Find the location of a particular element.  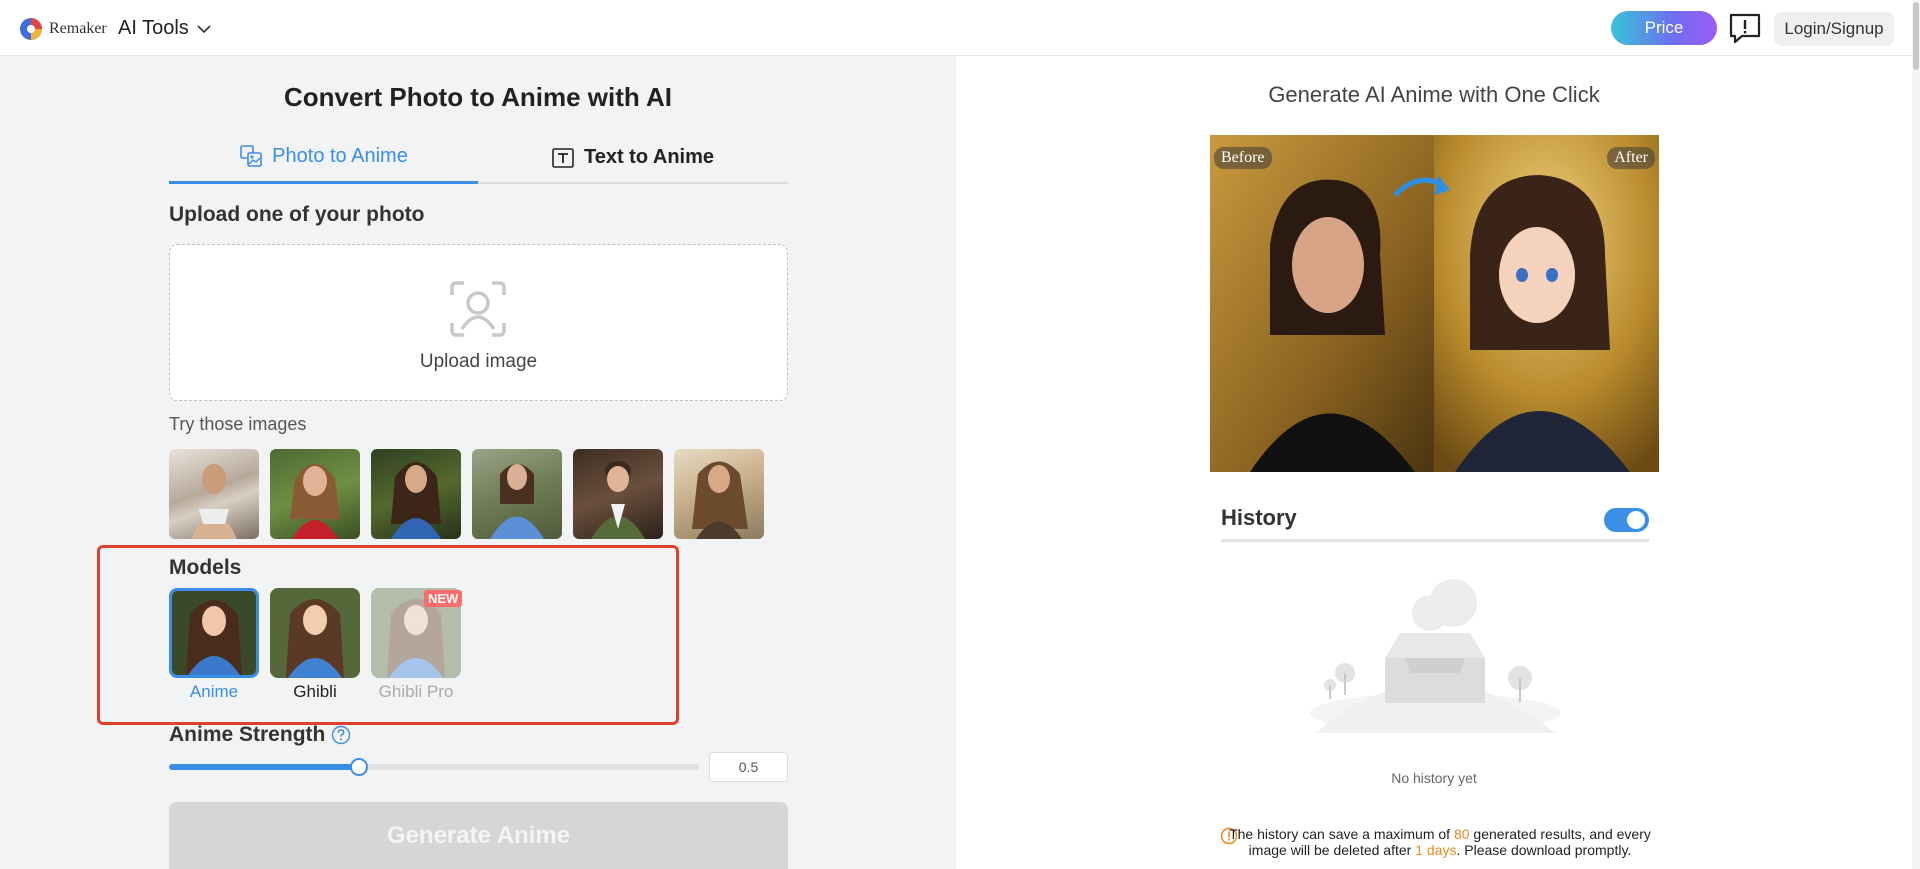

note-days-value: 1 days is located at coordinates (1436, 850).